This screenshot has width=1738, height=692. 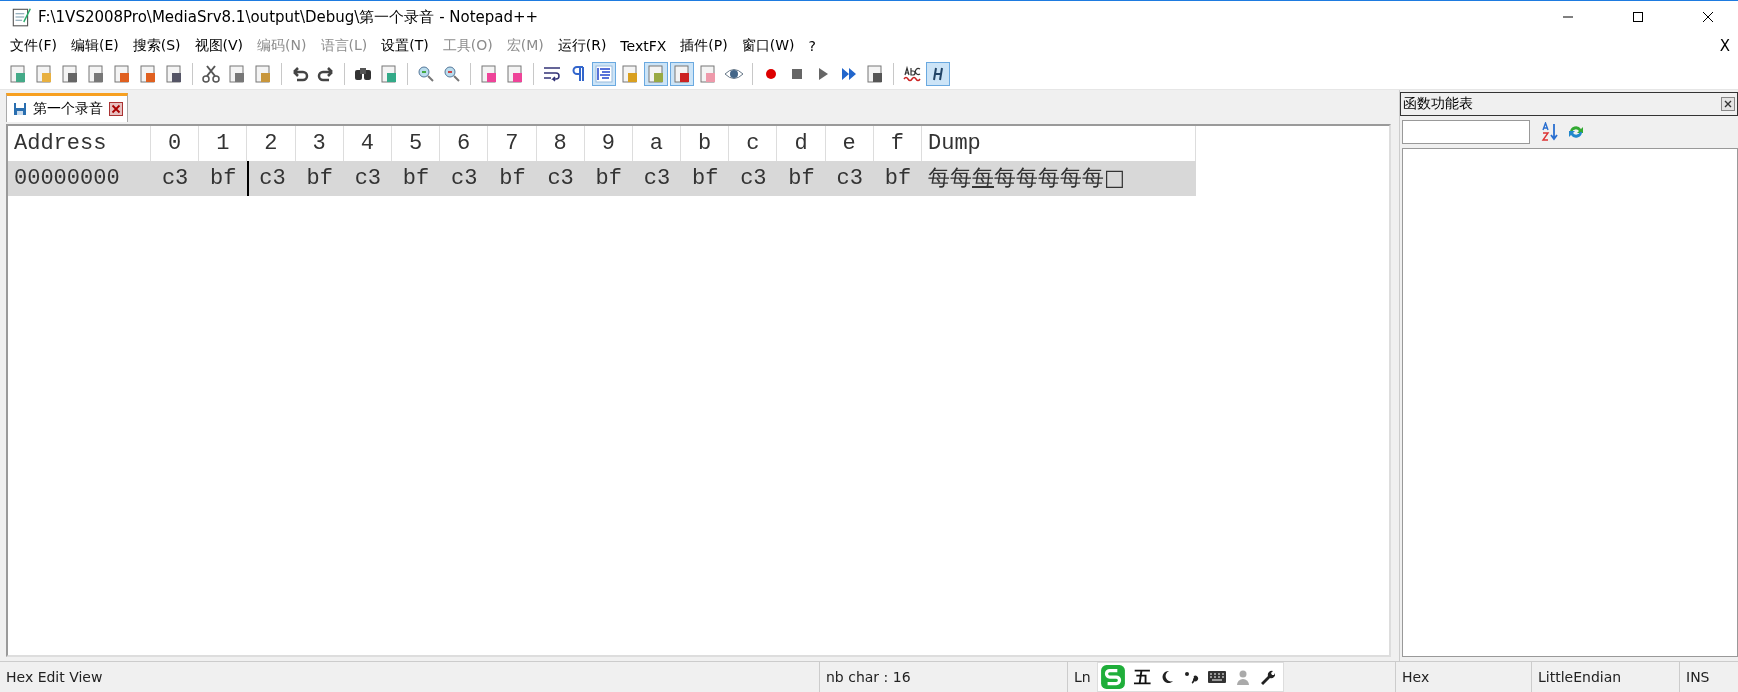 What do you see at coordinates (768, 46) in the screenshot?
I see `menu-item: 窗口(W)` at bounding box center [768, 46].